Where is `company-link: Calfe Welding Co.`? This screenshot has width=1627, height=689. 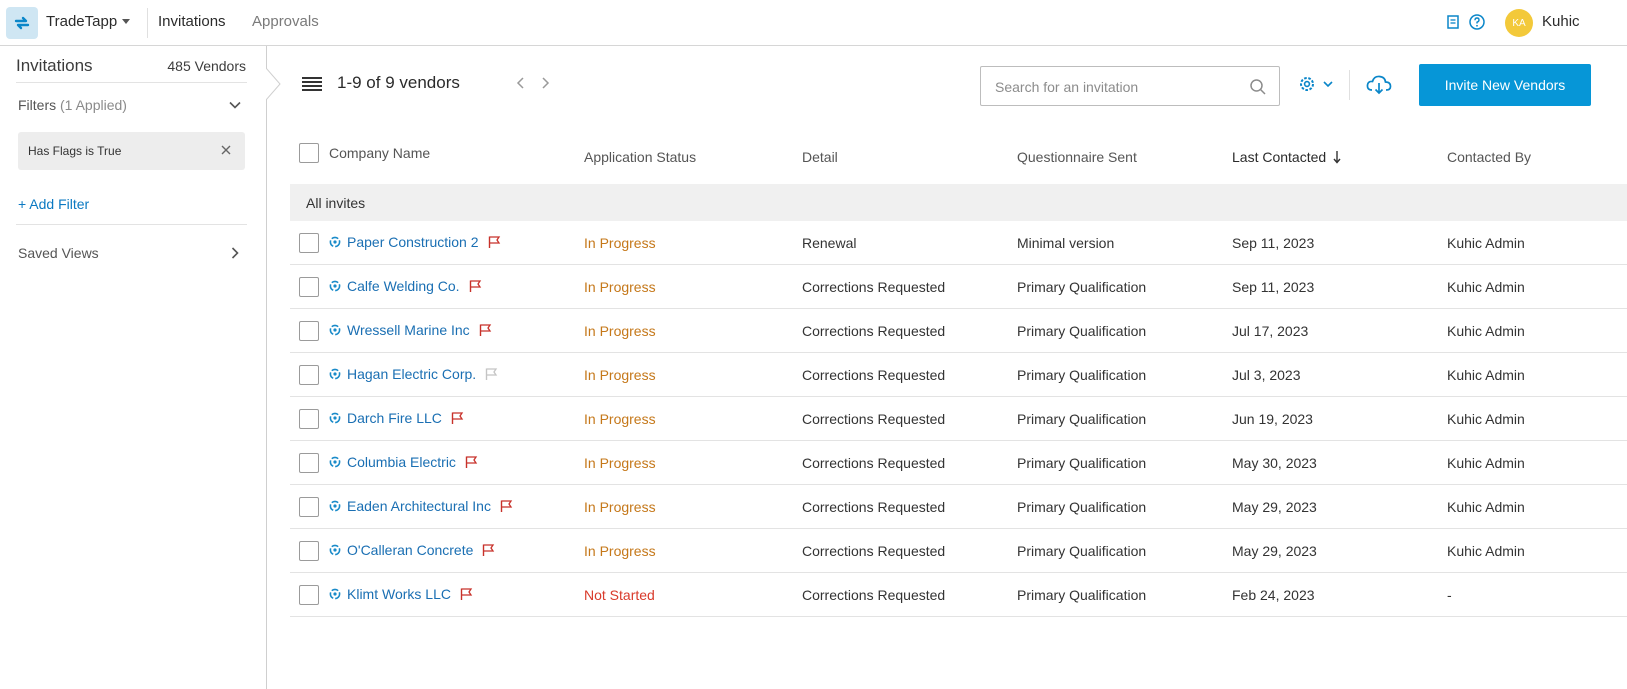
company-link: Calfe Welding Co. is located at coordinates (405, 286).